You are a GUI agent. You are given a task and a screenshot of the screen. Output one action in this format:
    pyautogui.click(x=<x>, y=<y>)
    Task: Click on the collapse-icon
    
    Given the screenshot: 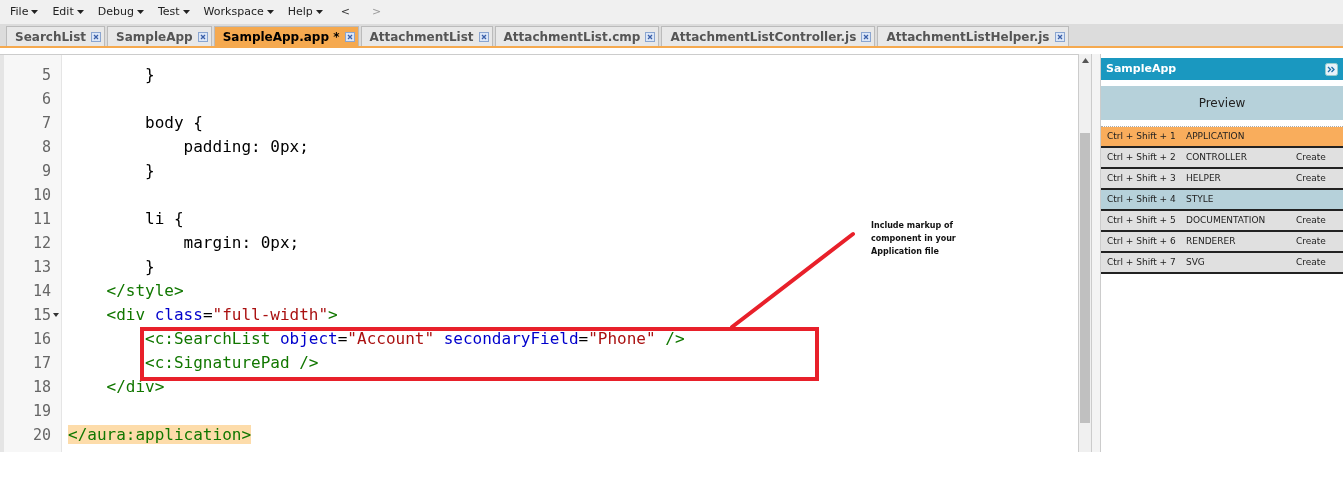 What is the action you would take?
    pyautogui.click(x=1331, y=69)
    